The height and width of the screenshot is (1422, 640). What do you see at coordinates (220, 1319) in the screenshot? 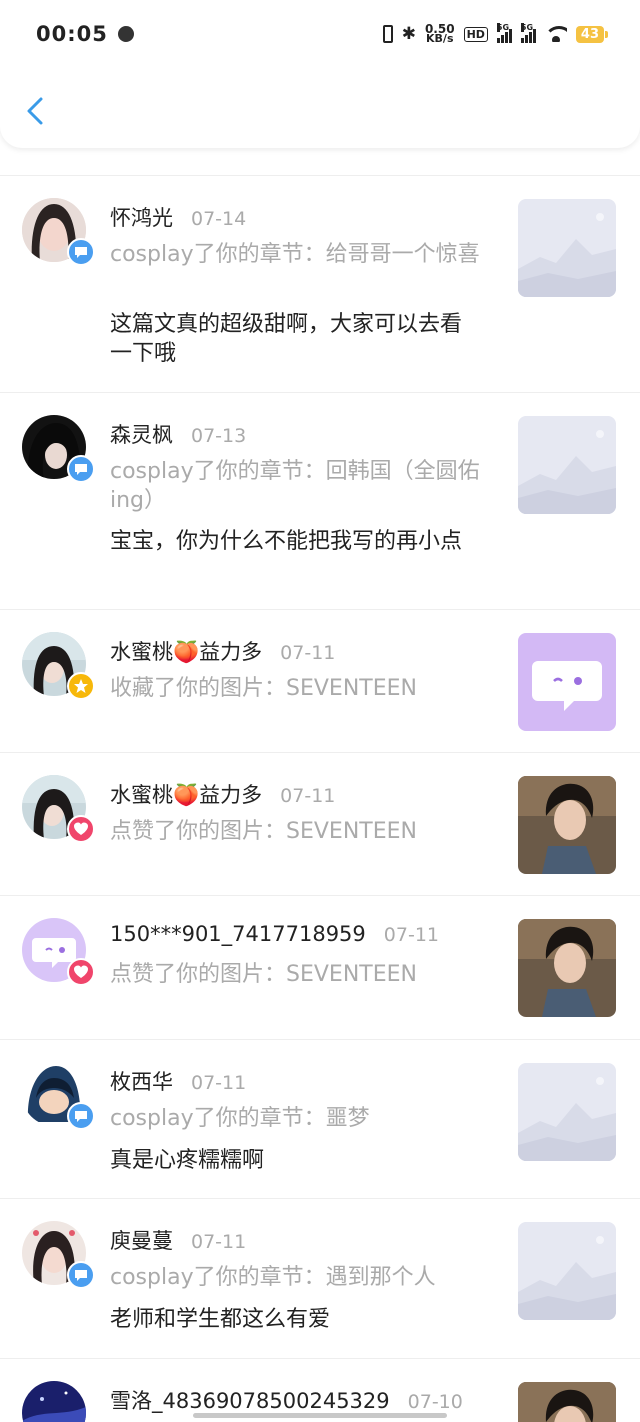
I see `comment-text: 老师和学生都这么有爱` at bounding box center [220, 1319].